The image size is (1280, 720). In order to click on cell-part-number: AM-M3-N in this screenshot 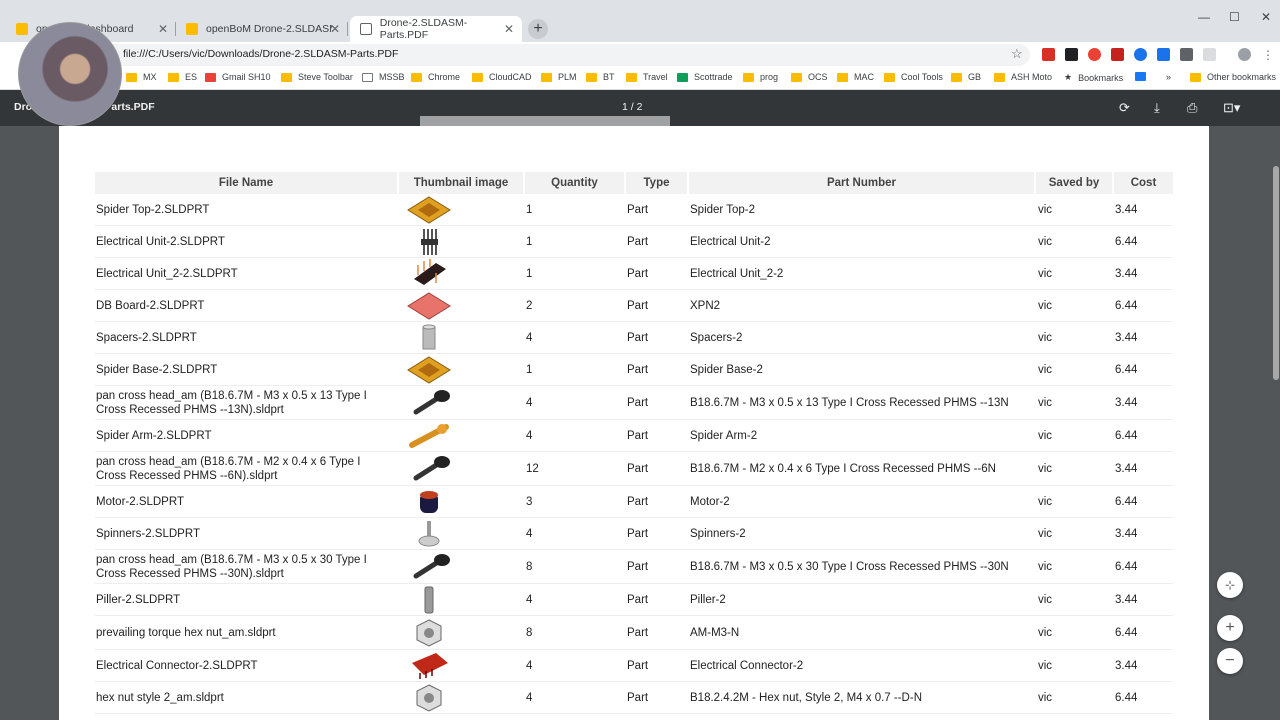, I will do `click(715, 633)`.